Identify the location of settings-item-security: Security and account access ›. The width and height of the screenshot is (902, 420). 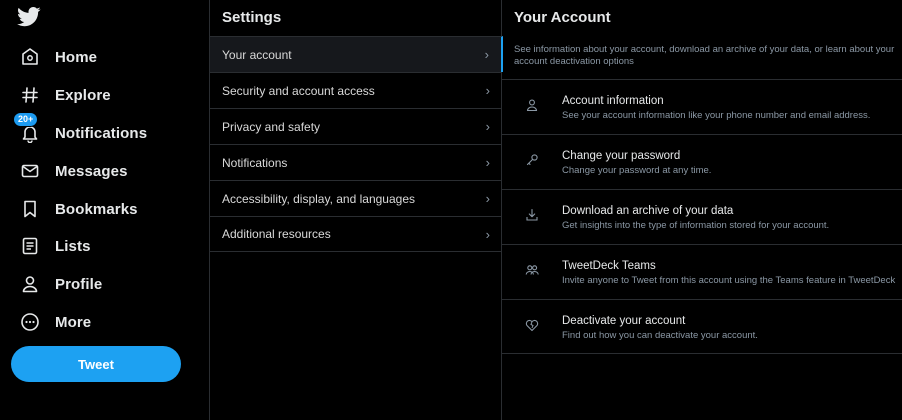
(356, 90).